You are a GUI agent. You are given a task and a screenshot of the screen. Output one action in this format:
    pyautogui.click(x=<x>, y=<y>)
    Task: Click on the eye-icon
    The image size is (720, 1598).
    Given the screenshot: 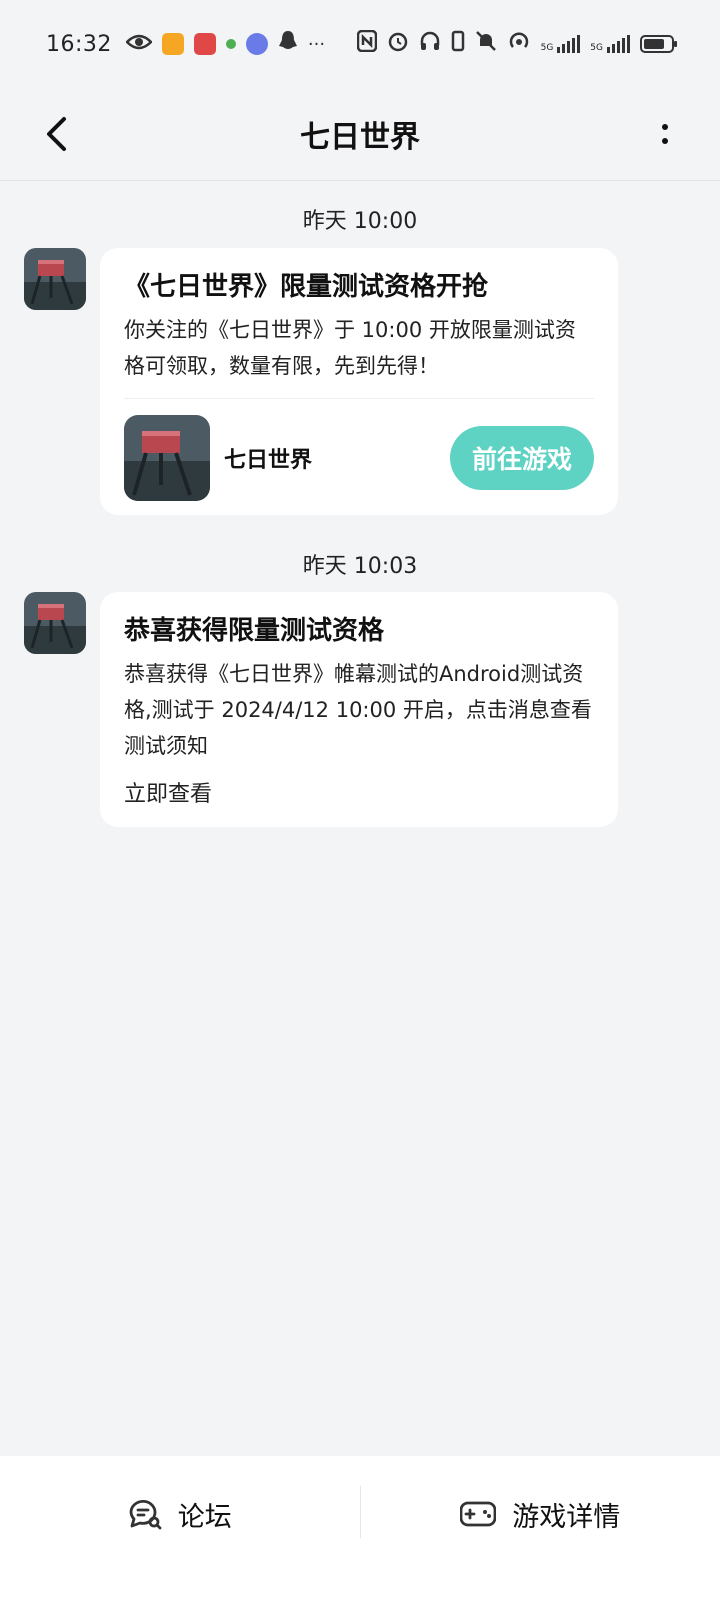 What is the action you would take?
    pyautogui.click(x=139, y=44)
    